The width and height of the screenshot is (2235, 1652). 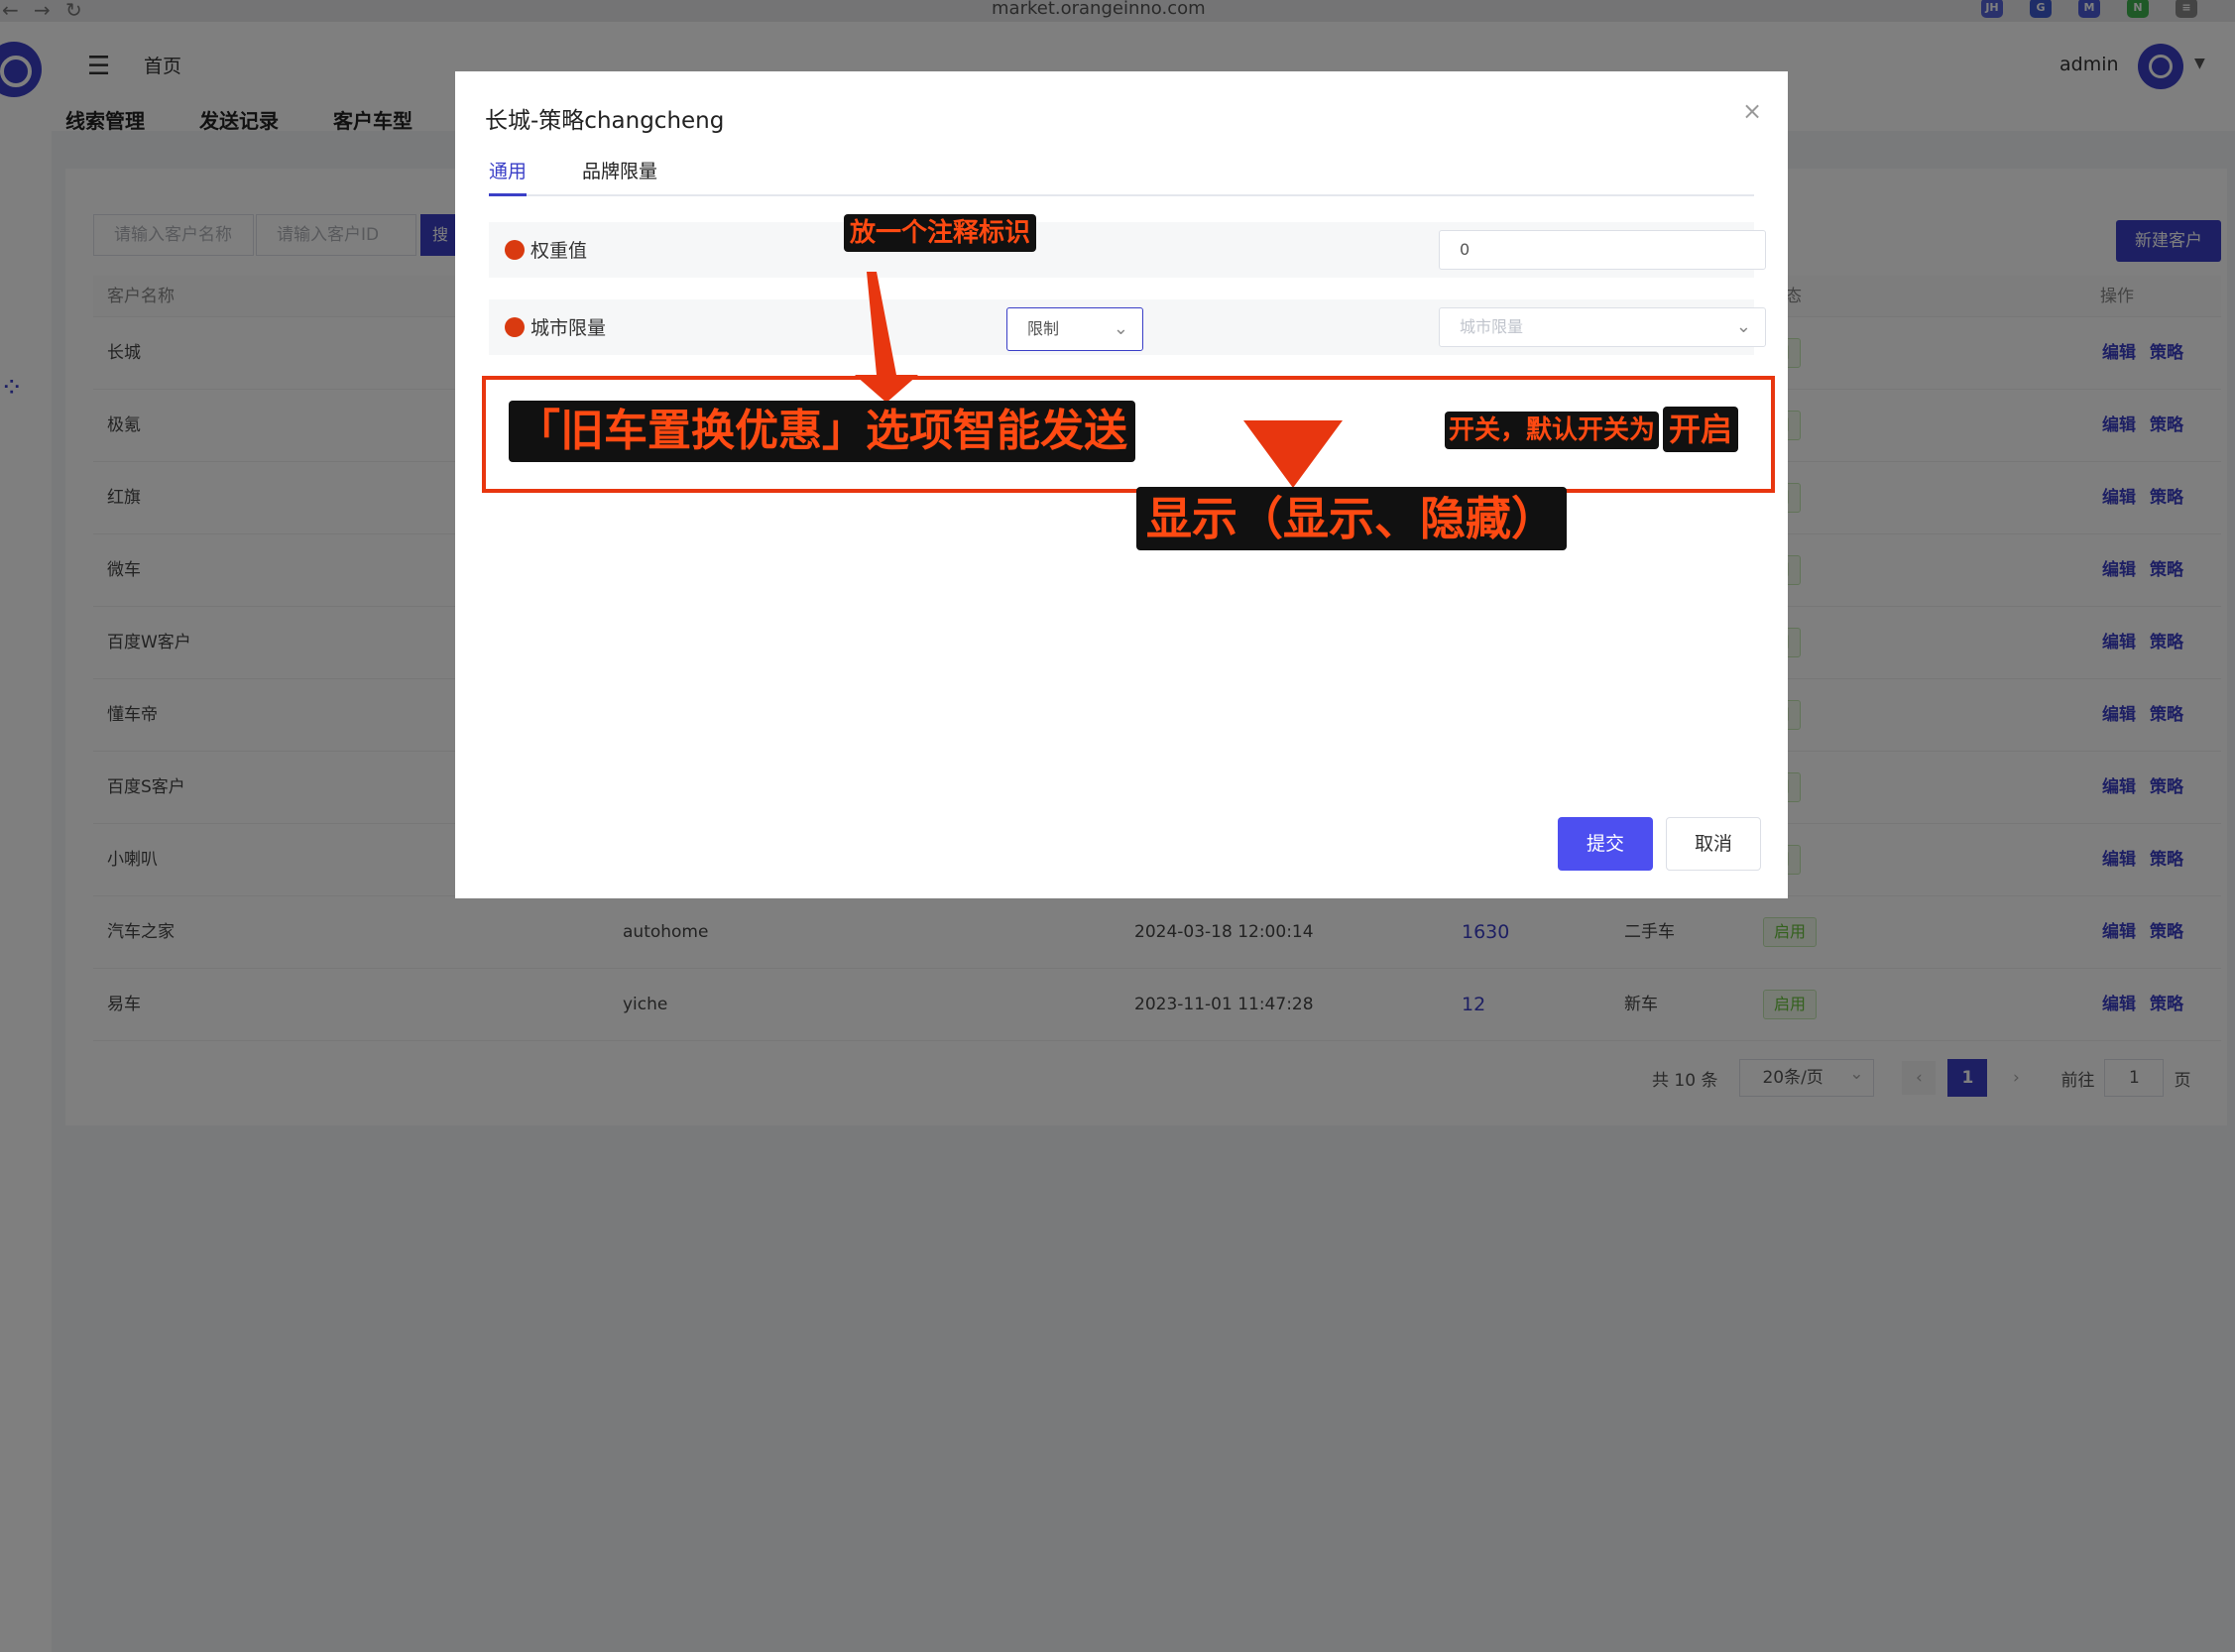 I want to click on cancel-button: 取消, so click(x=1713, y=844).